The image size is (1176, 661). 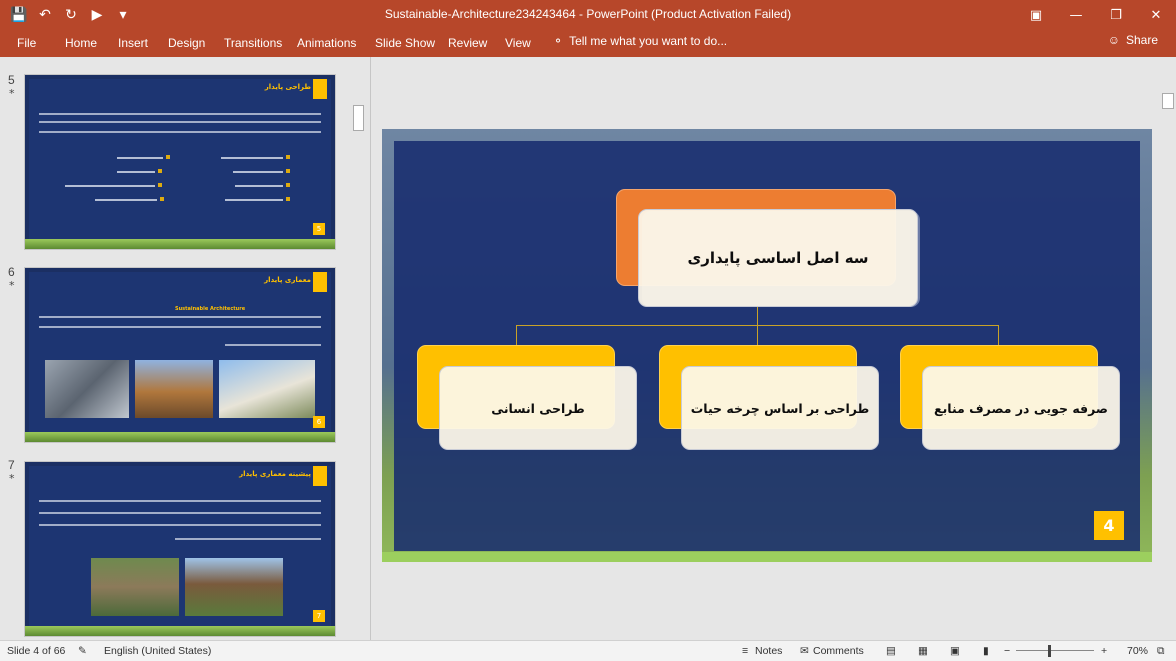 What do you see at coordinates (87, 389) in the screenshot?
I see `photo-geometric-facade` at bounding box center [87, 389].